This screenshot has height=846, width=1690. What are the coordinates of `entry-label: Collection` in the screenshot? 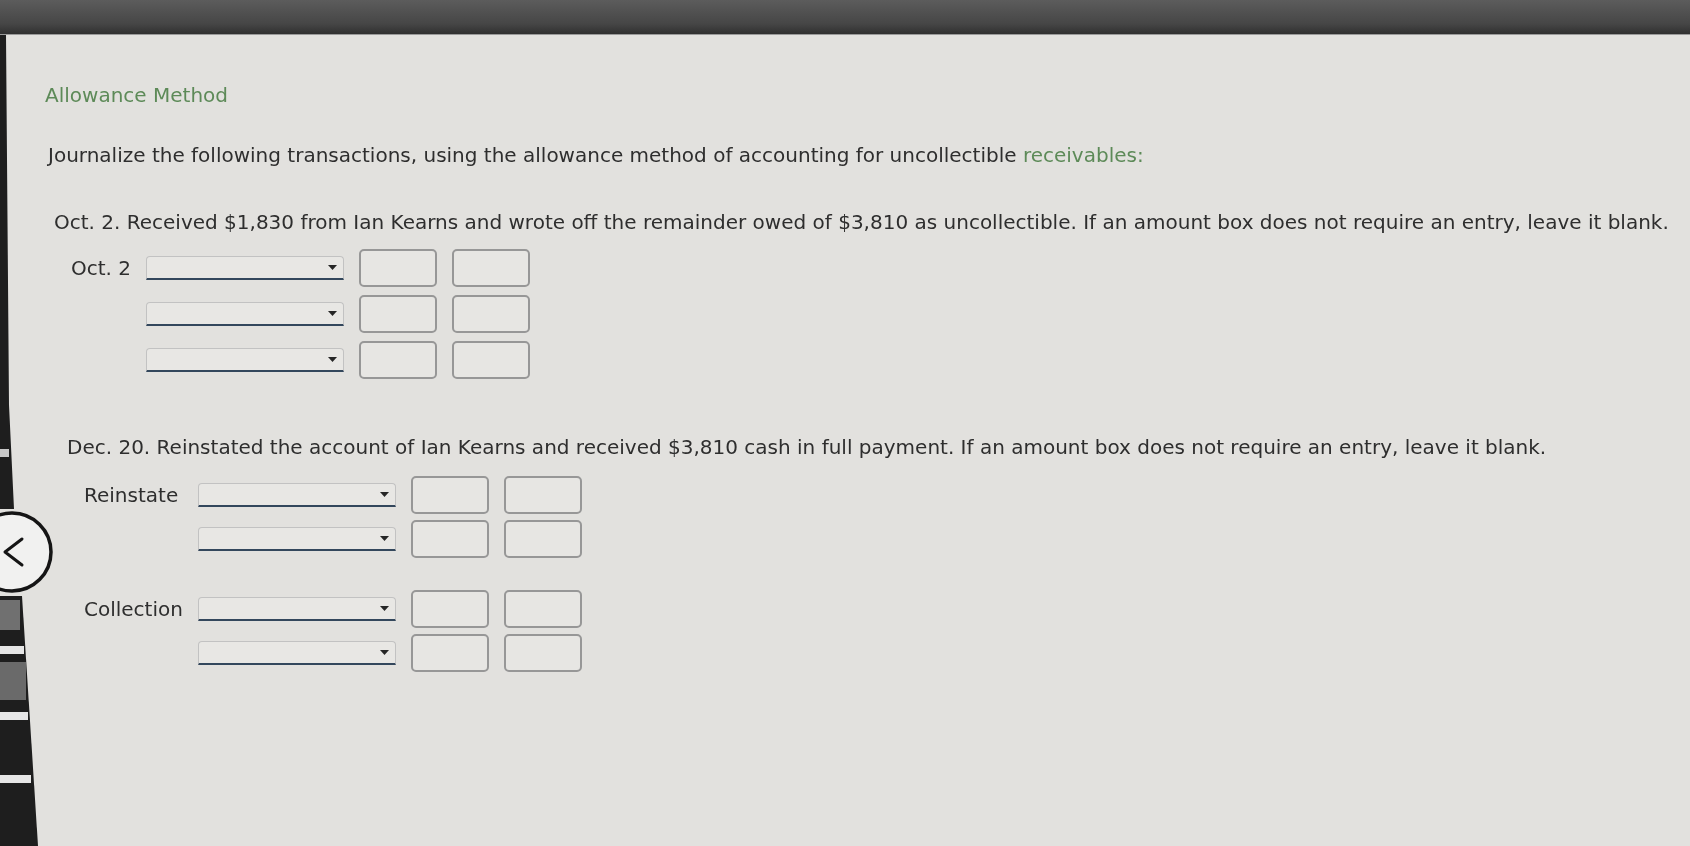 It's located at (133, 609).